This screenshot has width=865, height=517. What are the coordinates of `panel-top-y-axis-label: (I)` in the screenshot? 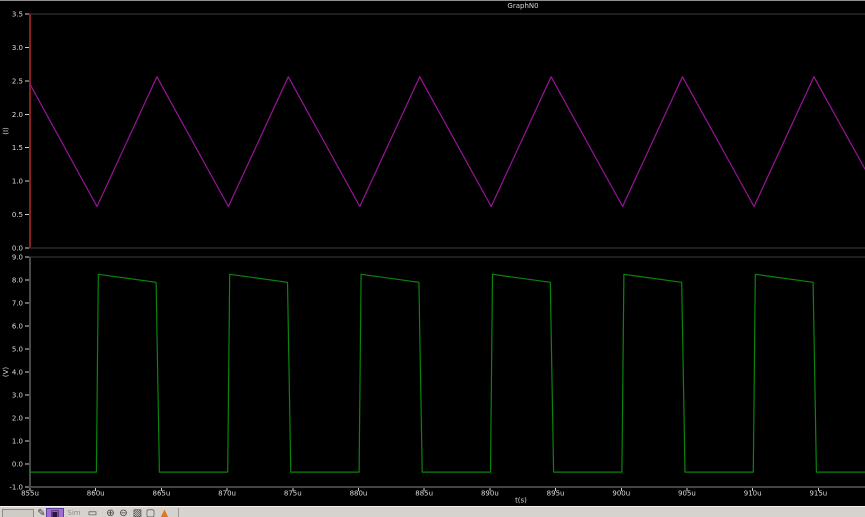 It's located at (6, 131).